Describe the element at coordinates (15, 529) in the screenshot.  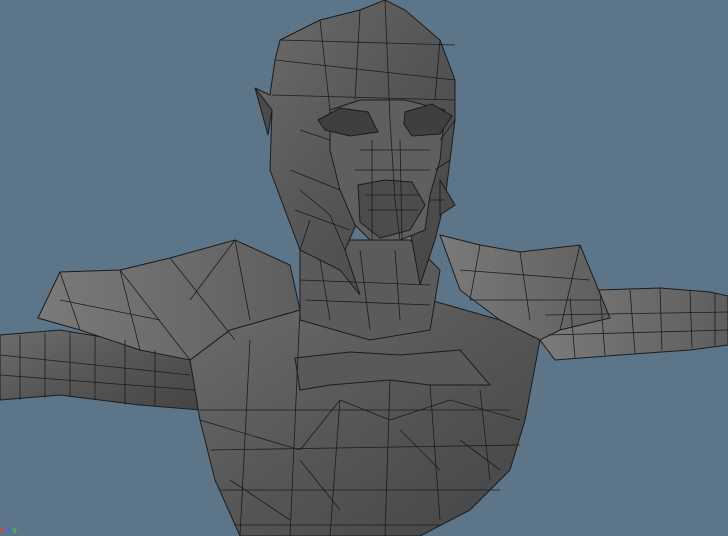
I see `axis-y-label: y` at that location.